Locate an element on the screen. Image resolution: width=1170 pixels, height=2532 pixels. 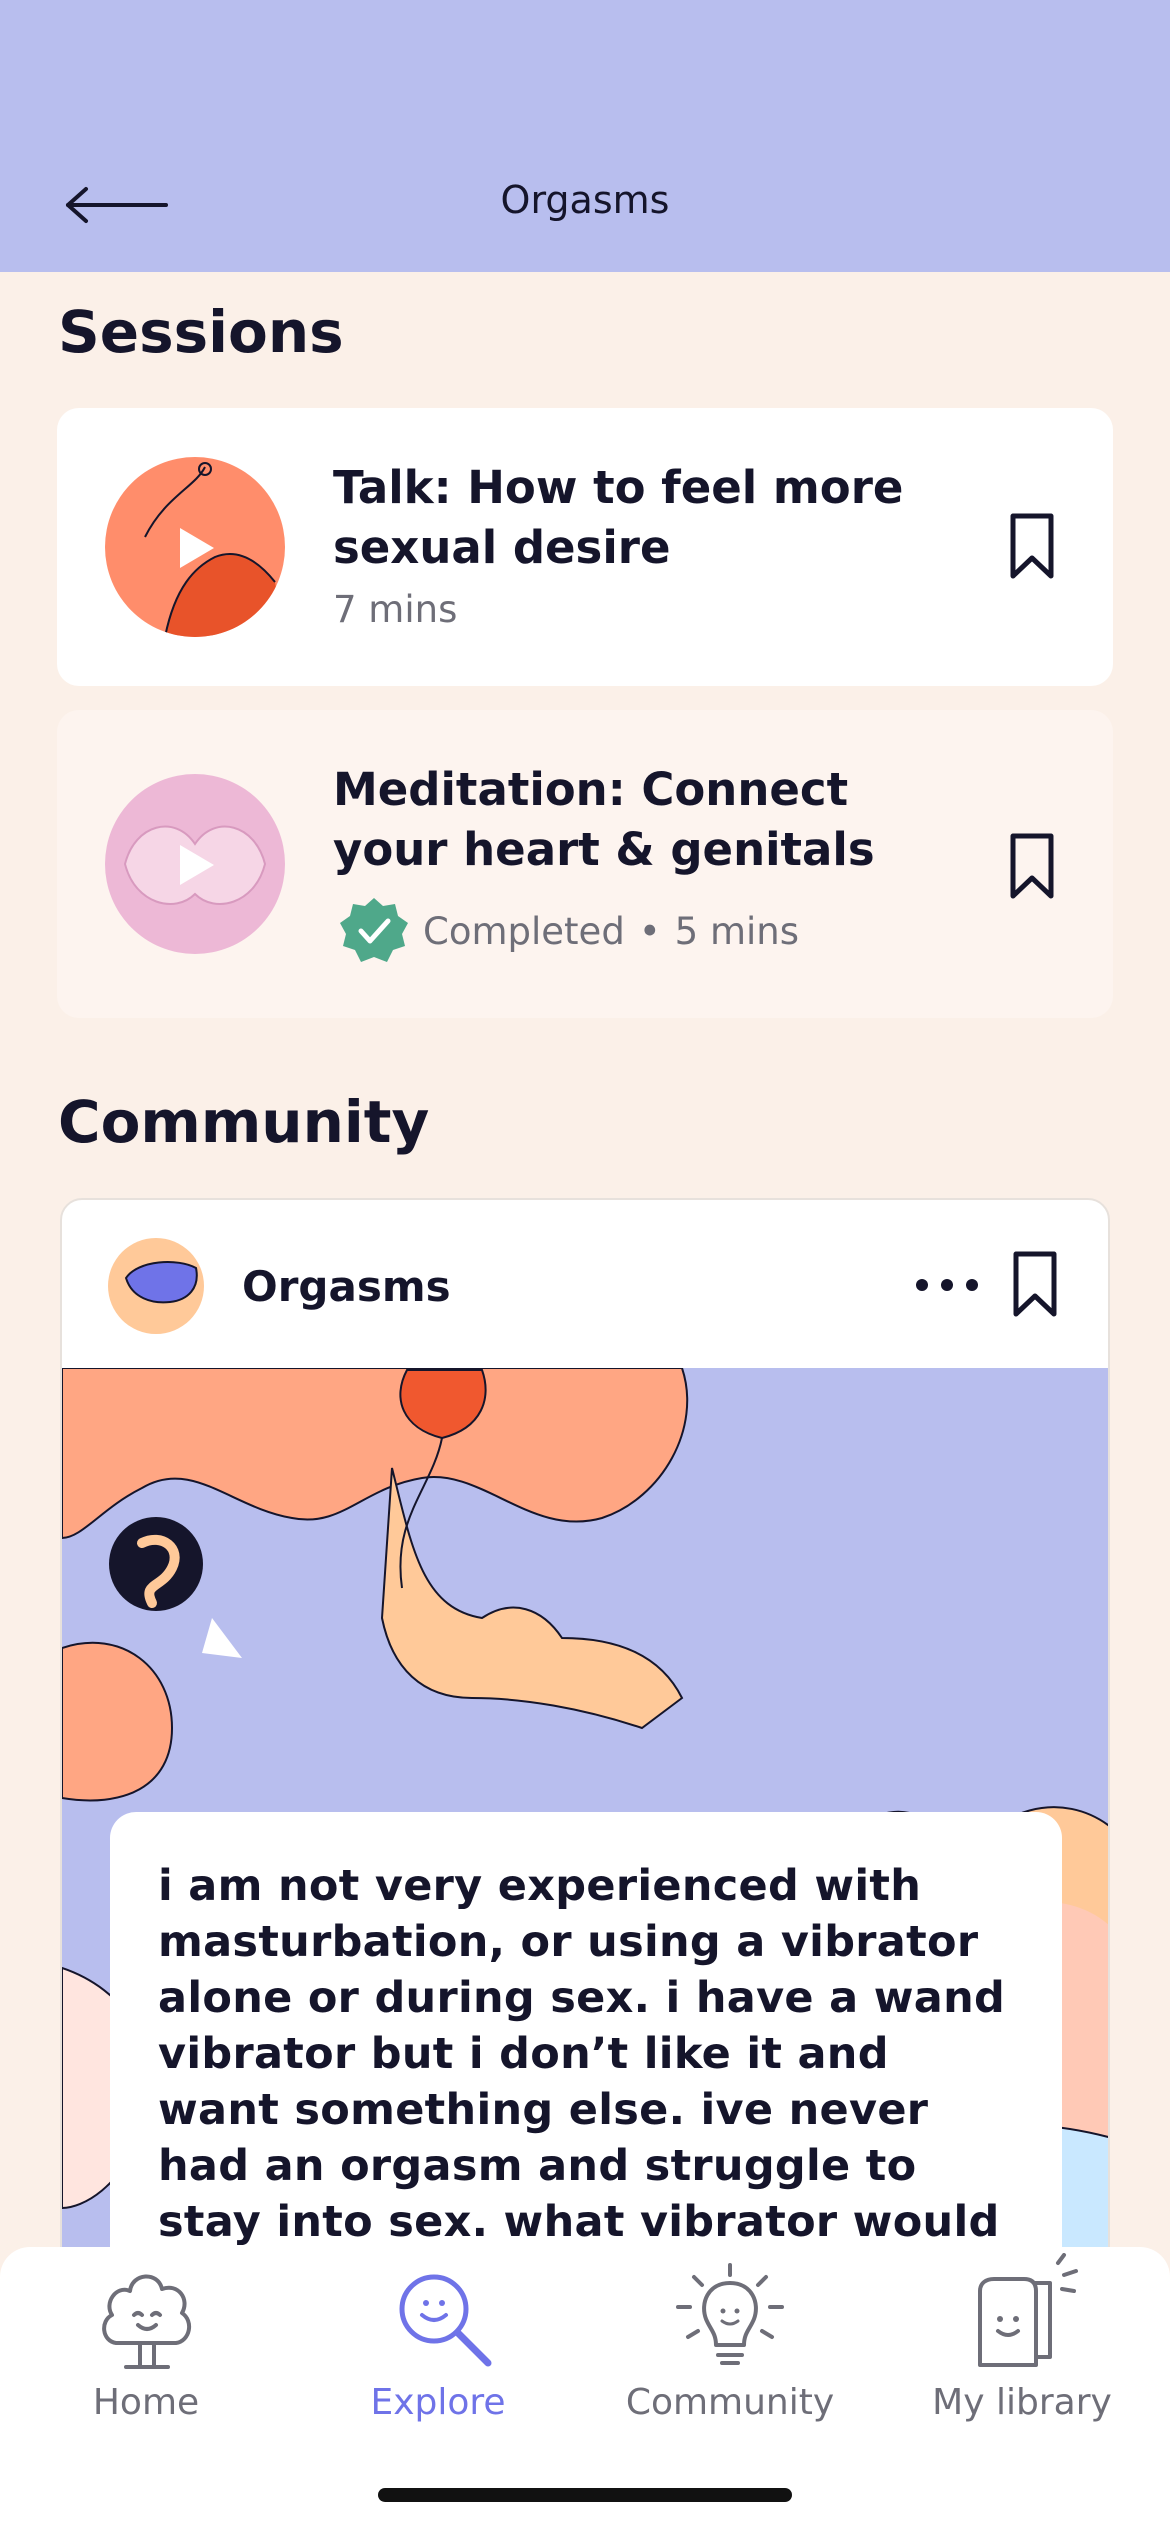
home-indicator is located at coordinates (585, 2495).